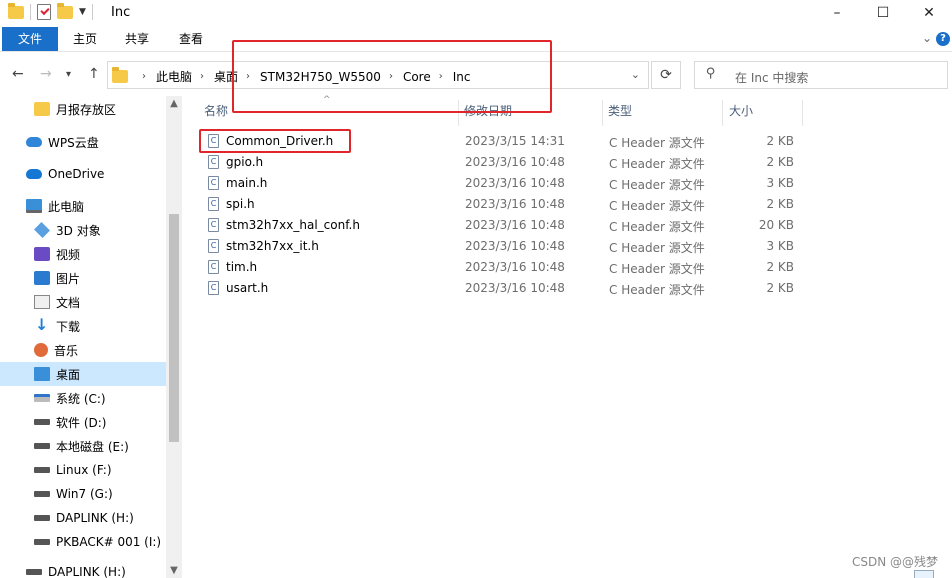 The image size is (952, 578). I want to click on up-button: ↑, so click(94, 74).